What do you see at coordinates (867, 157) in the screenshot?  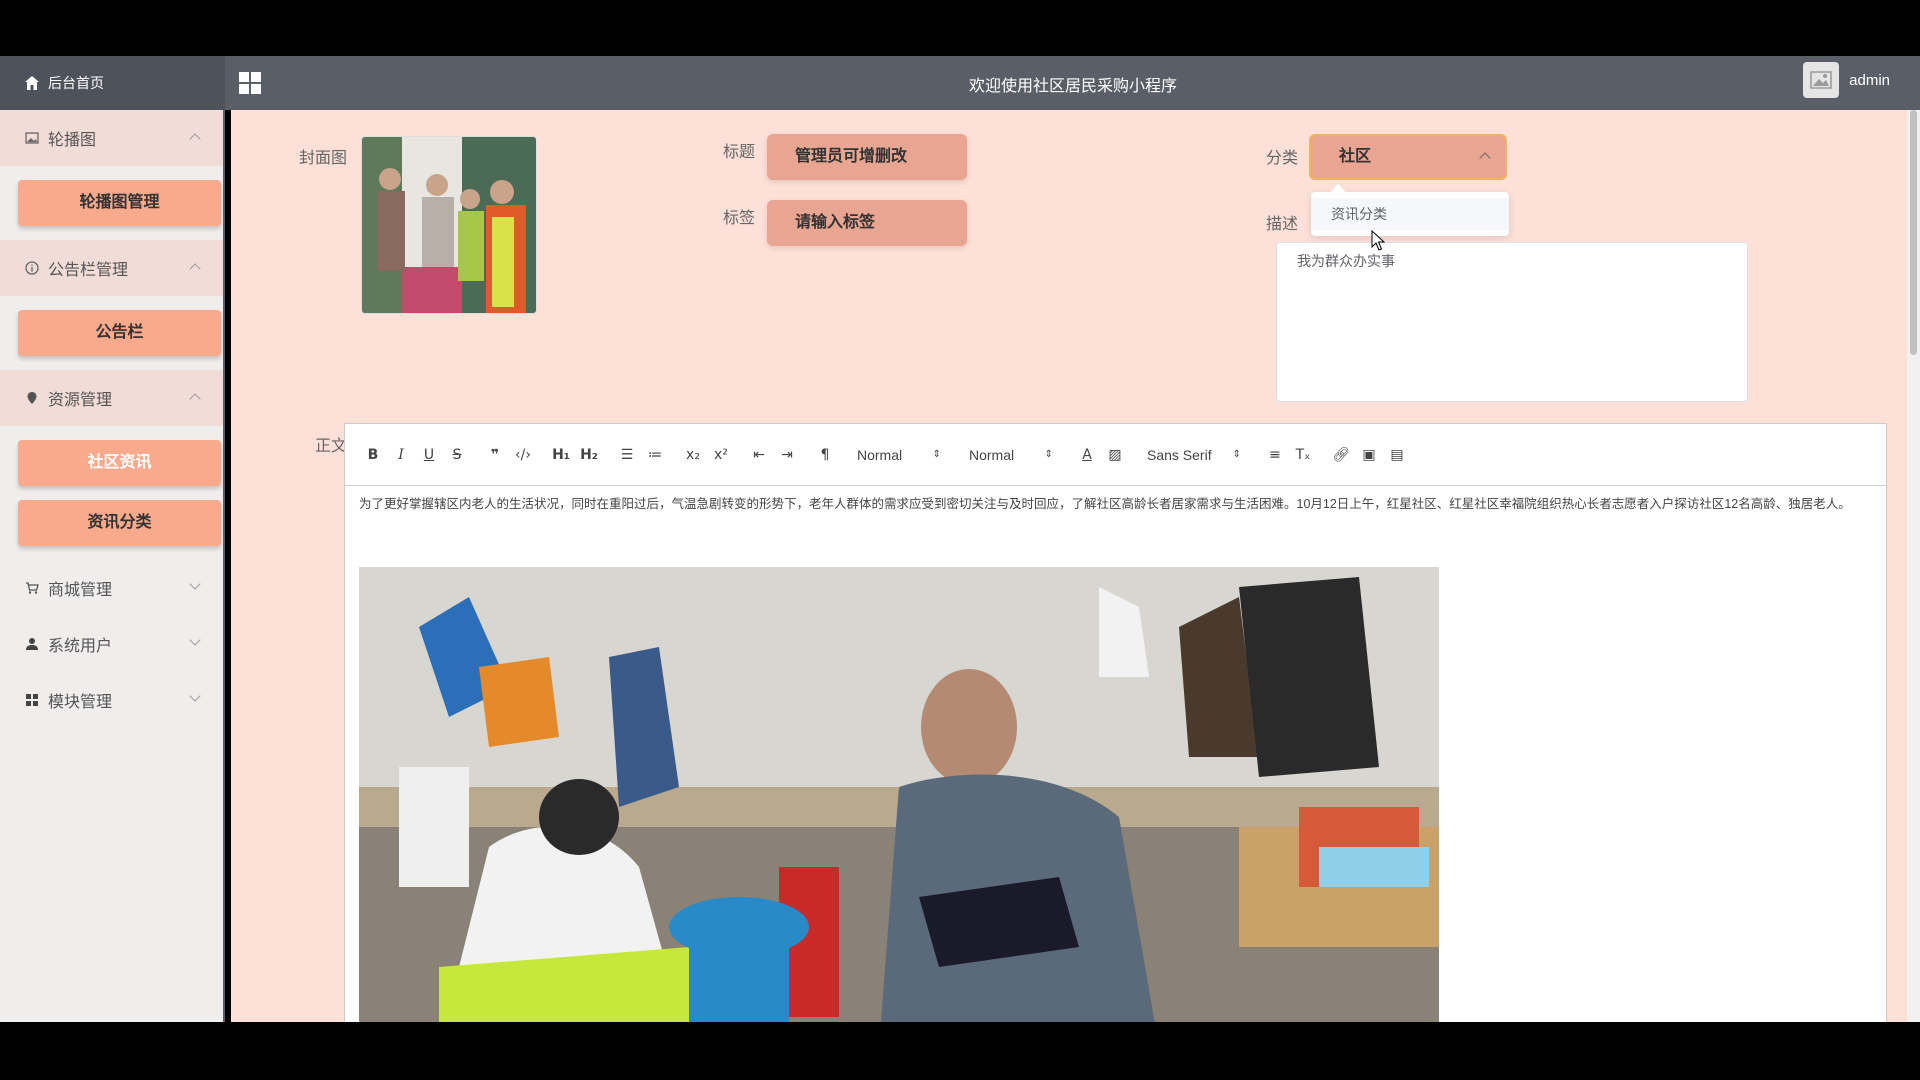 I see `title-input: 管理员可增删改` at bounding box center [867, 157].